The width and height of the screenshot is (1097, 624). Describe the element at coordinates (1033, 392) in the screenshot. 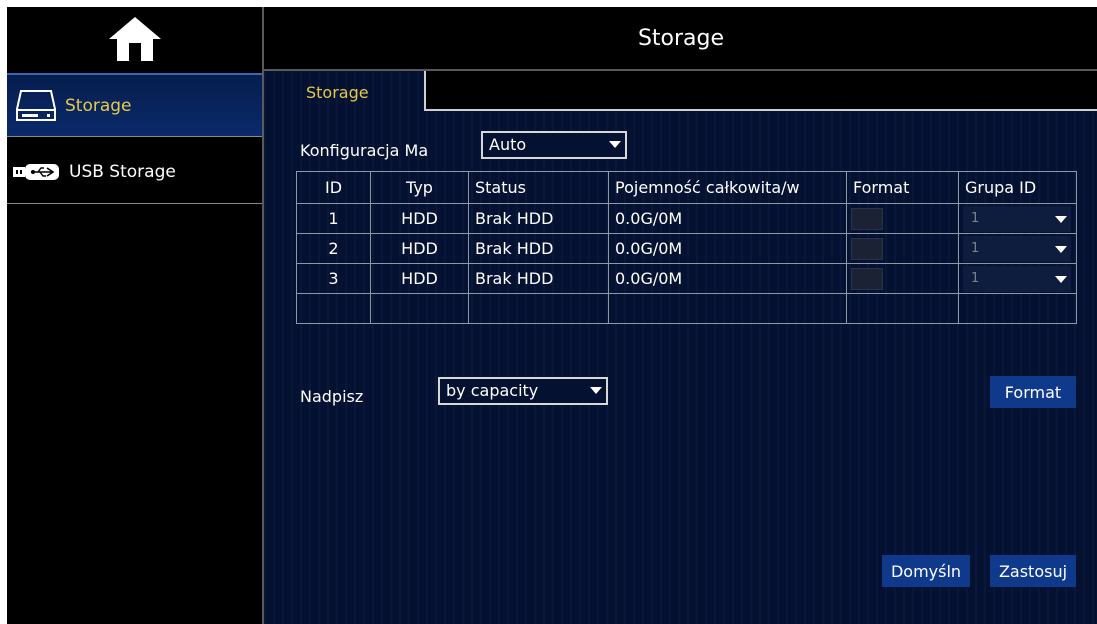

I see `format-button: Format` at that location.